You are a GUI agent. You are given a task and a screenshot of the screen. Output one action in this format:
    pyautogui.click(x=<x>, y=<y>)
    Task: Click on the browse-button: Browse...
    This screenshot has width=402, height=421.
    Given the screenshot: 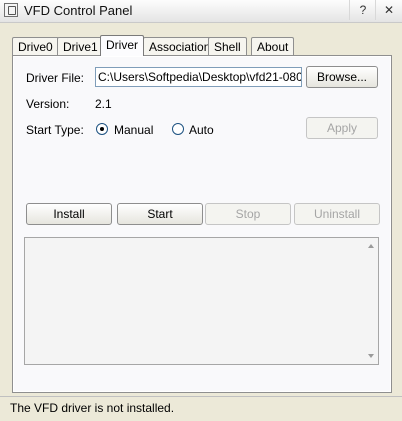 What is the action you would take?
    pyautogui.click(x=342, y=77)
    